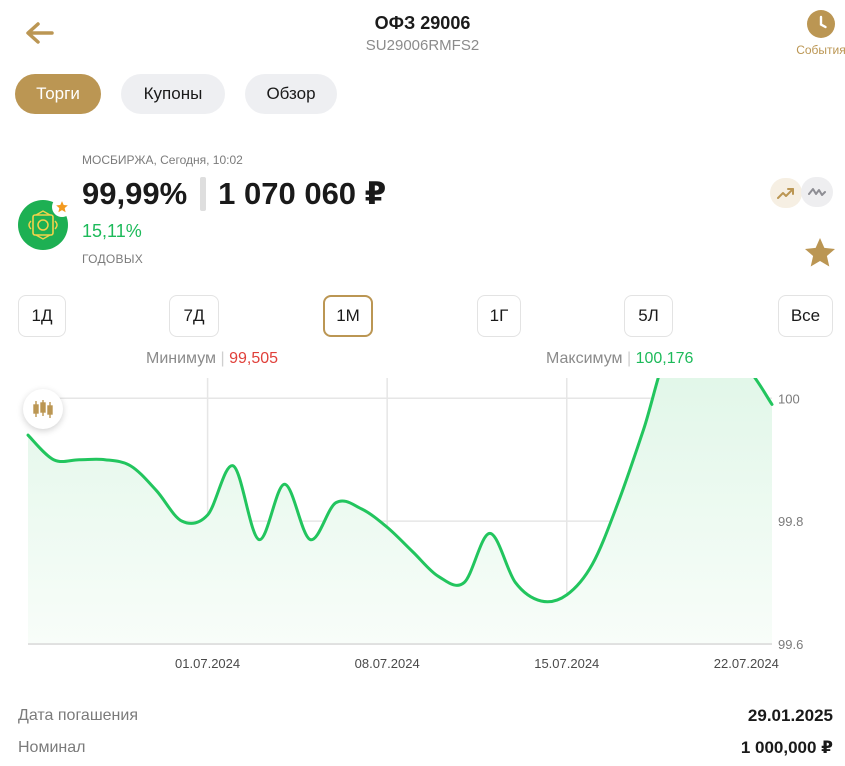 The width and height of the screenshot is (845, 766). I want to click on candlestick-icon, so click(43, 409).